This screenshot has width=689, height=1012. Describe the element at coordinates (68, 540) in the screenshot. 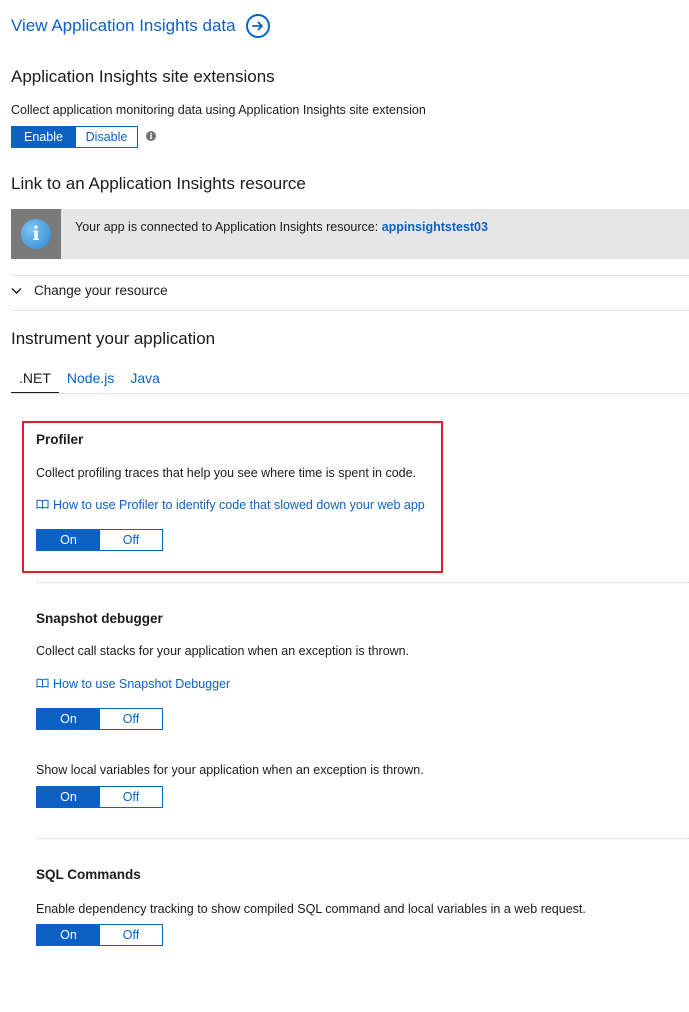

I see `profiler-on-button: On` at that location.